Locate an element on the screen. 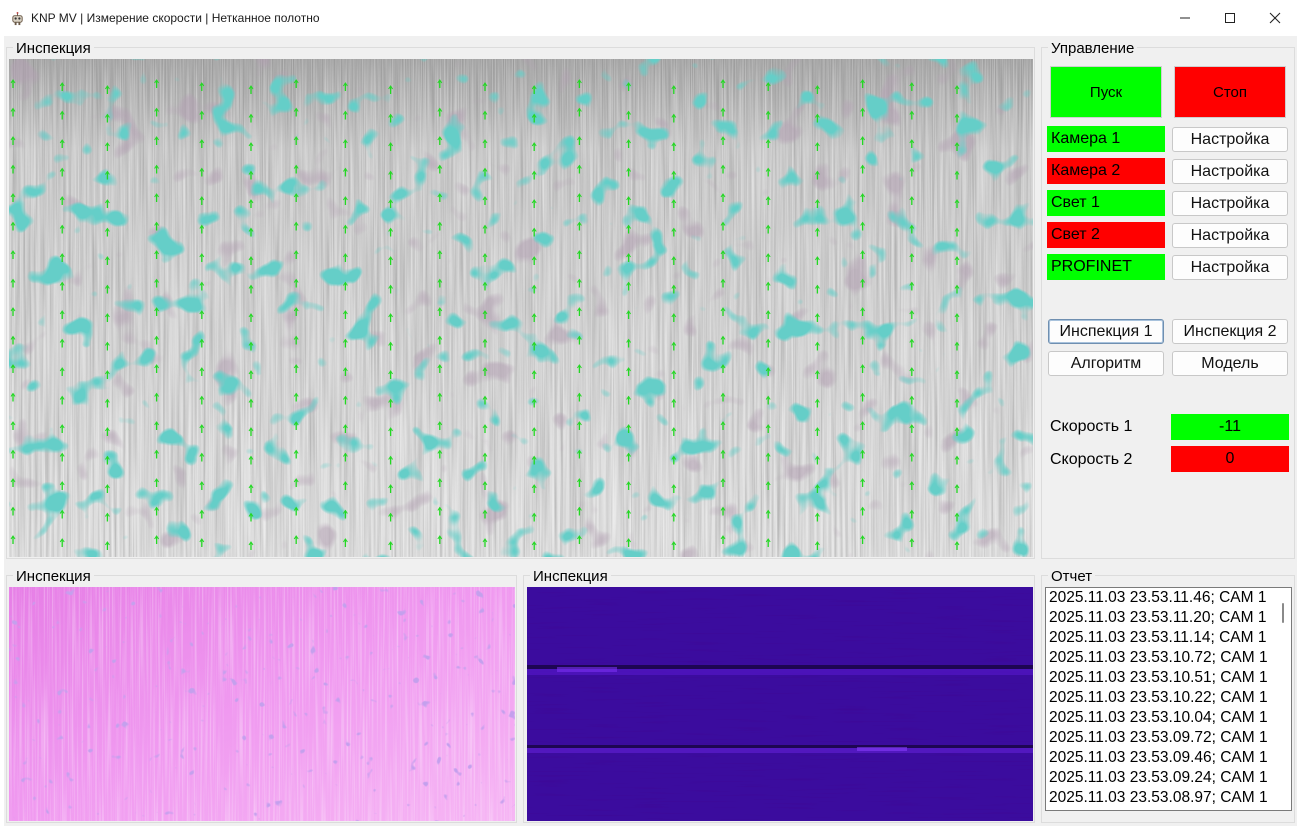  minimize-button is located at coordinates (1185, 18).